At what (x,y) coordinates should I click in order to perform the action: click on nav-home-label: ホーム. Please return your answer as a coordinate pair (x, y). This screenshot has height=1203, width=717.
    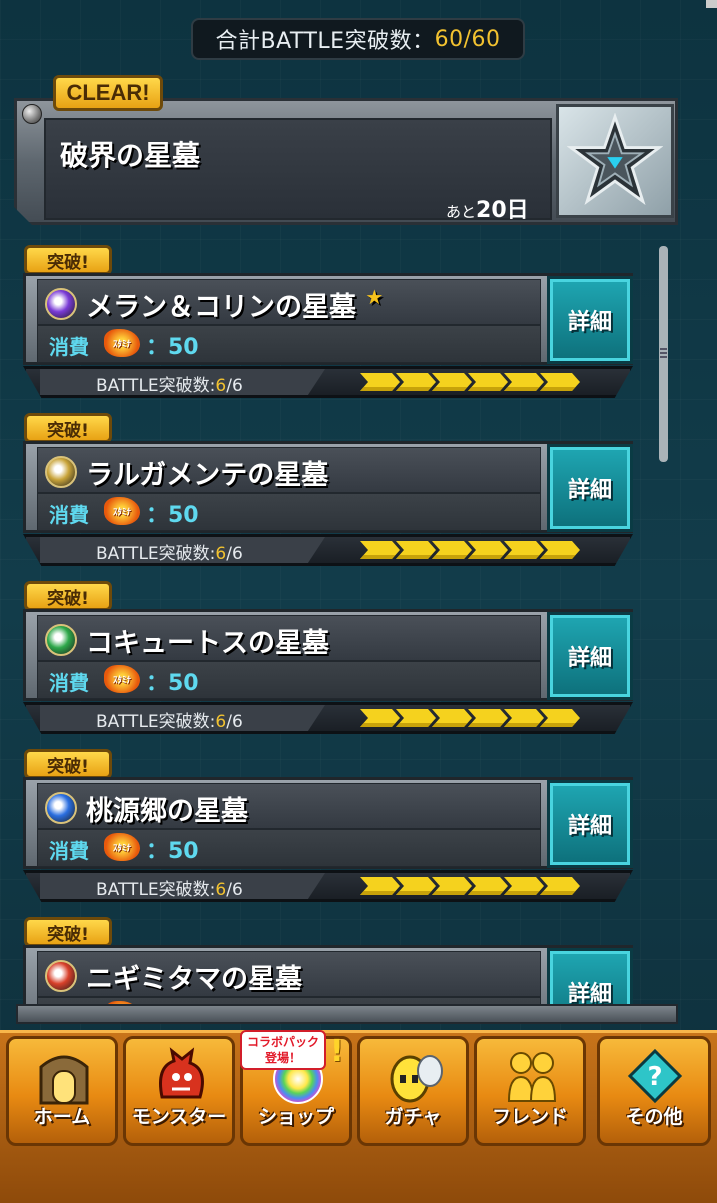
    Looking at the image, I should click on (62, 1117).